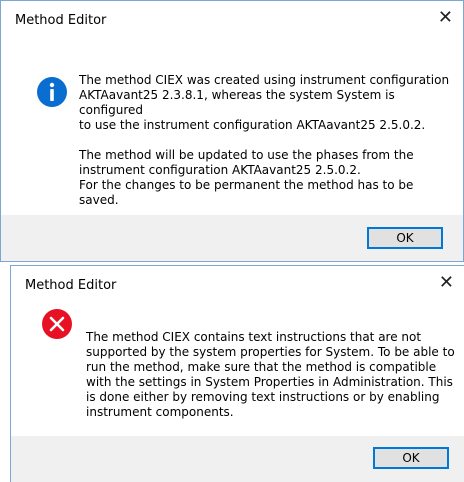 The width and height of the screenshot is (464, 482). What do you see at coordinates (52, 92) in the screenshot?
I see `info-icon` at bounding box center [52, 92].